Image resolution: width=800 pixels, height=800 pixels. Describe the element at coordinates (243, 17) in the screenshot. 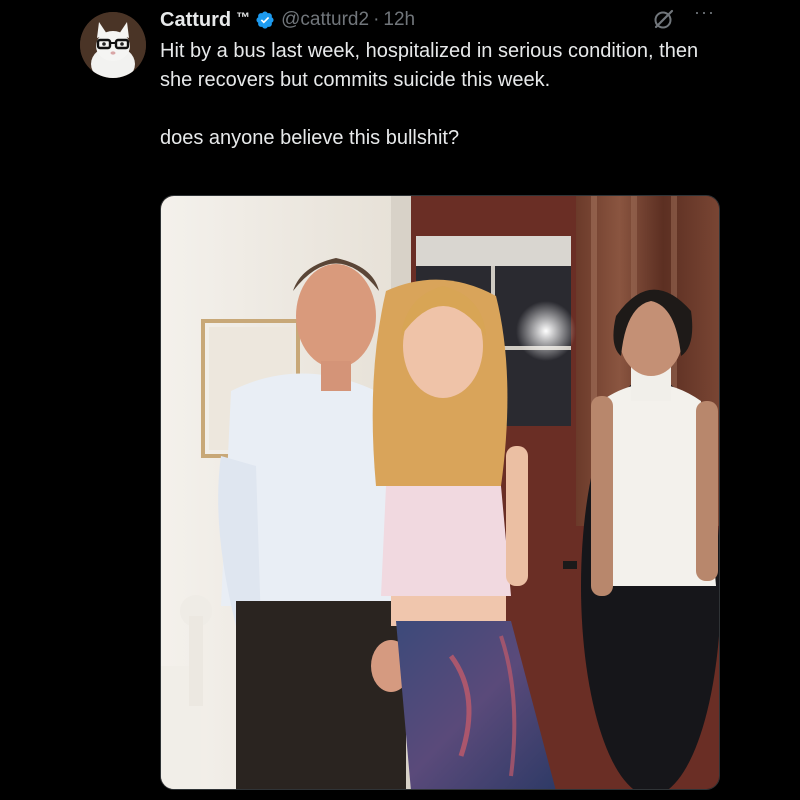

I see `trademark-badge: ™` at that location.